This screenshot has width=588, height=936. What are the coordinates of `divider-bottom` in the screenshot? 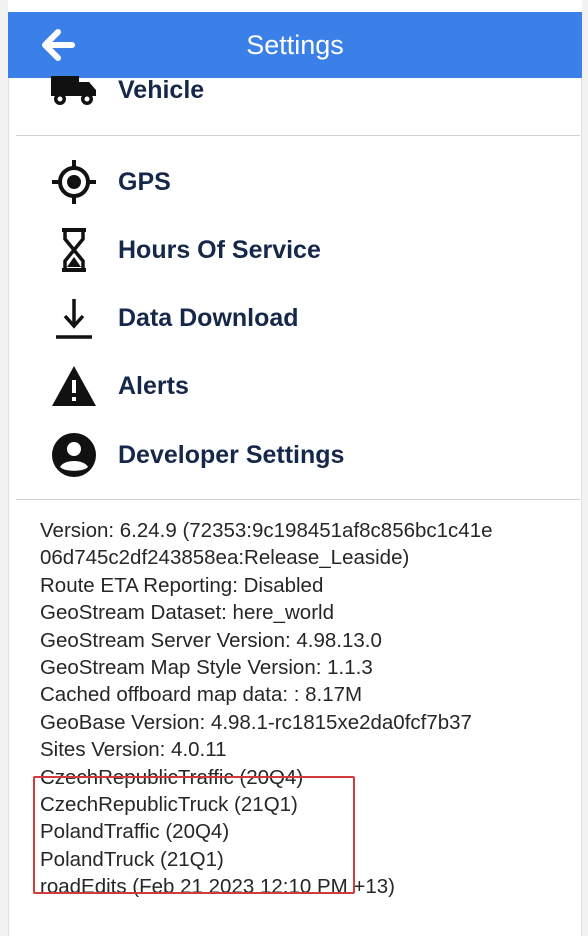 It's located at (298, 499).